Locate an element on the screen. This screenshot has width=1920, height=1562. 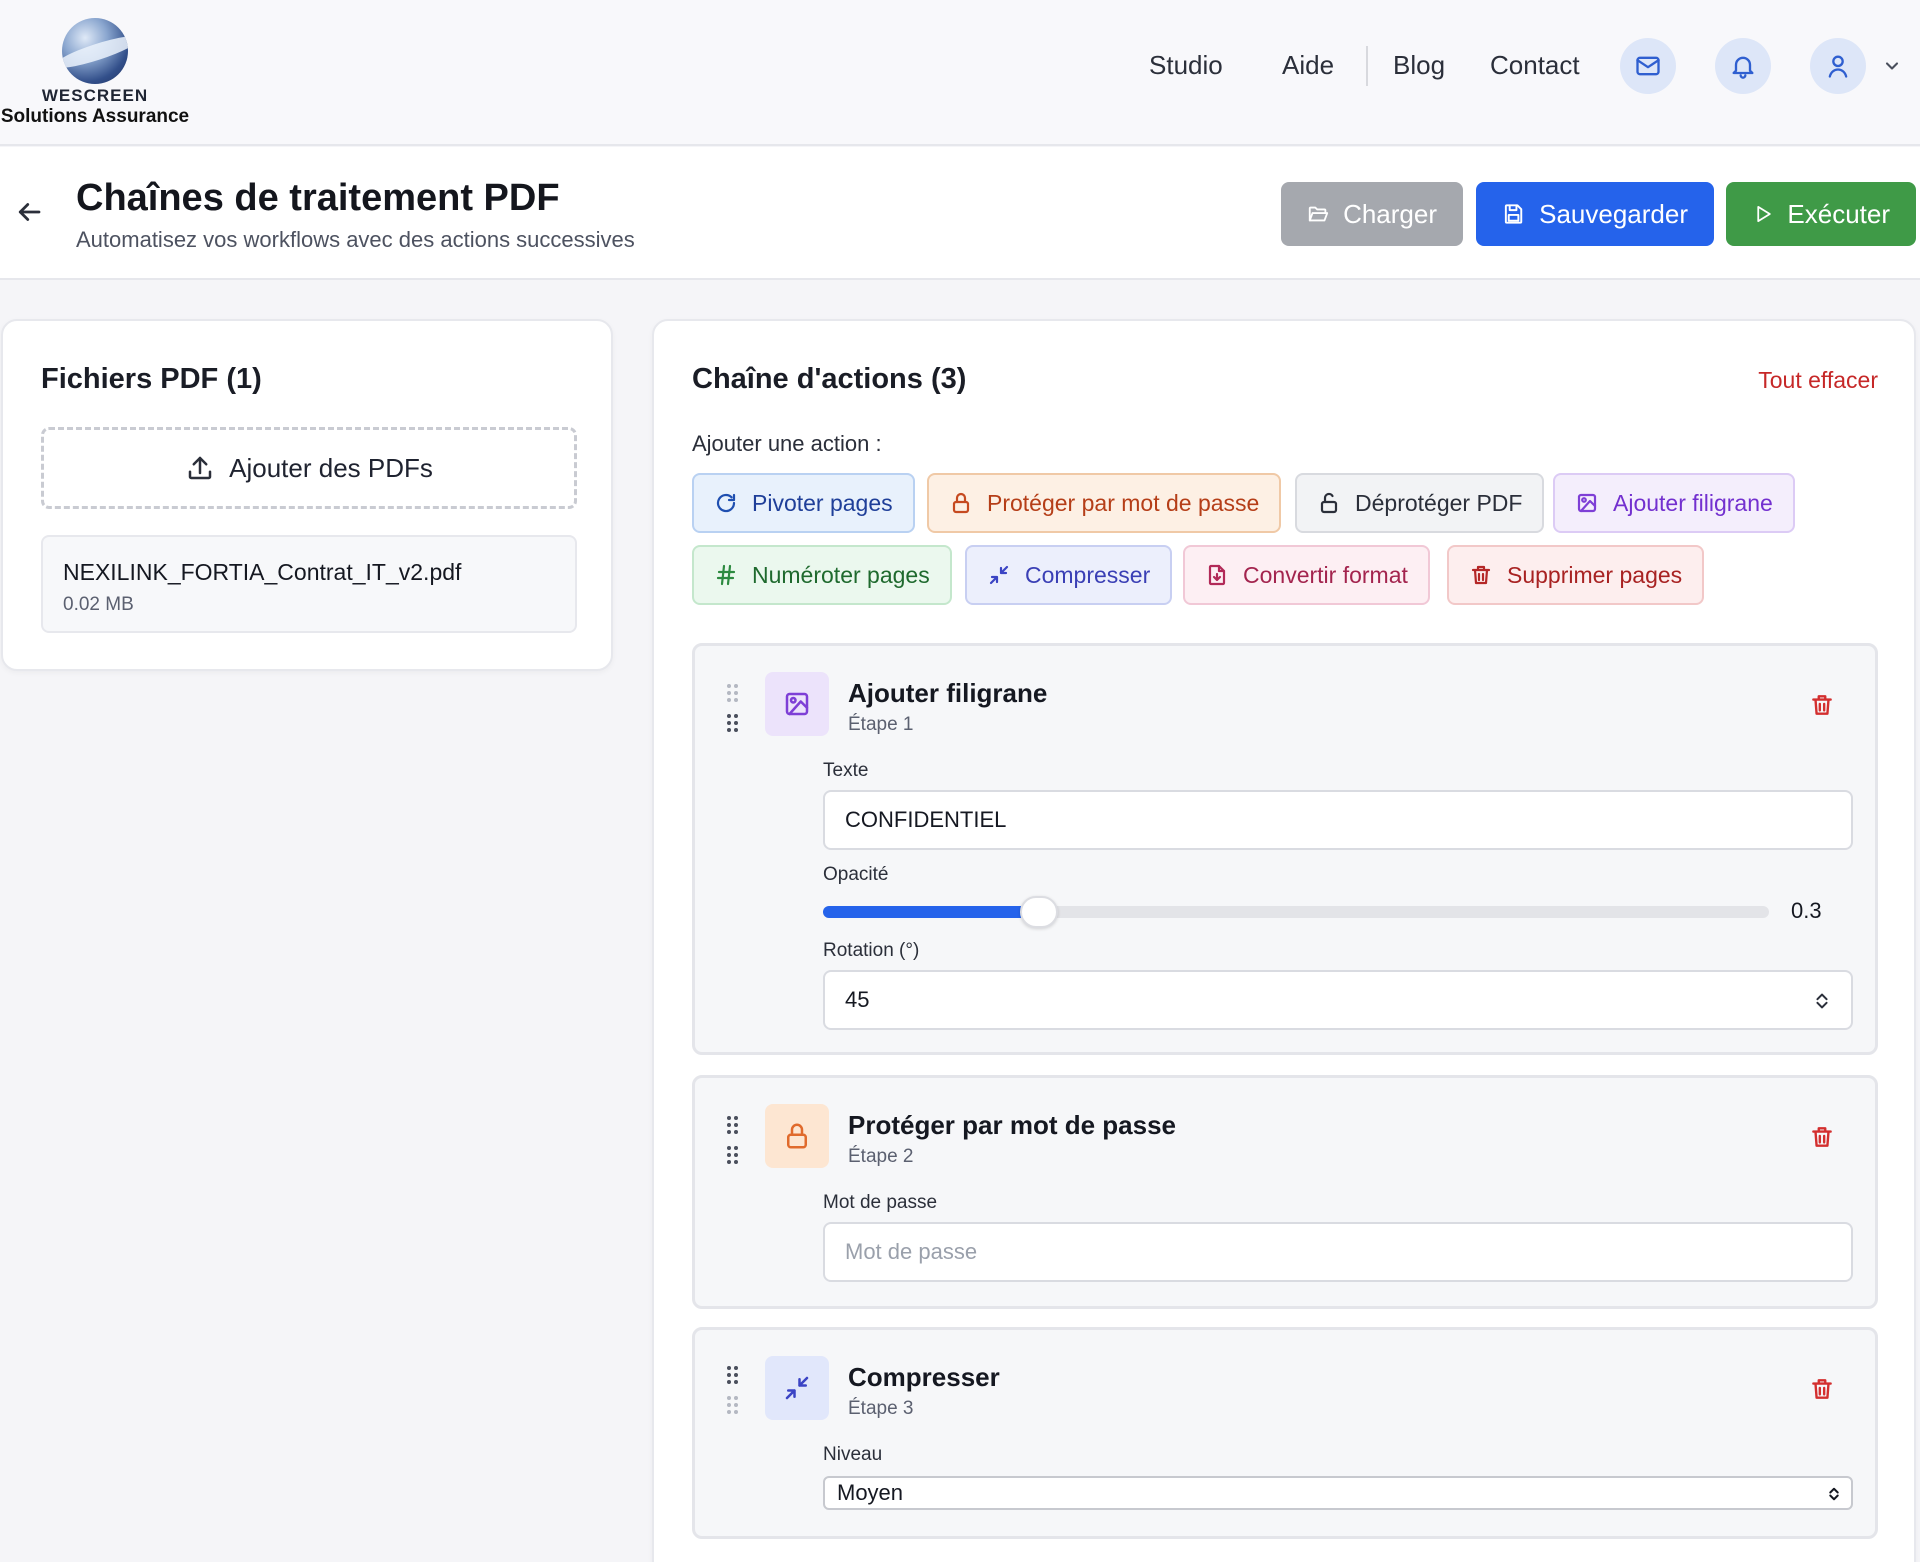
opacity-label: Opacité is located at coordinates (856, 874).